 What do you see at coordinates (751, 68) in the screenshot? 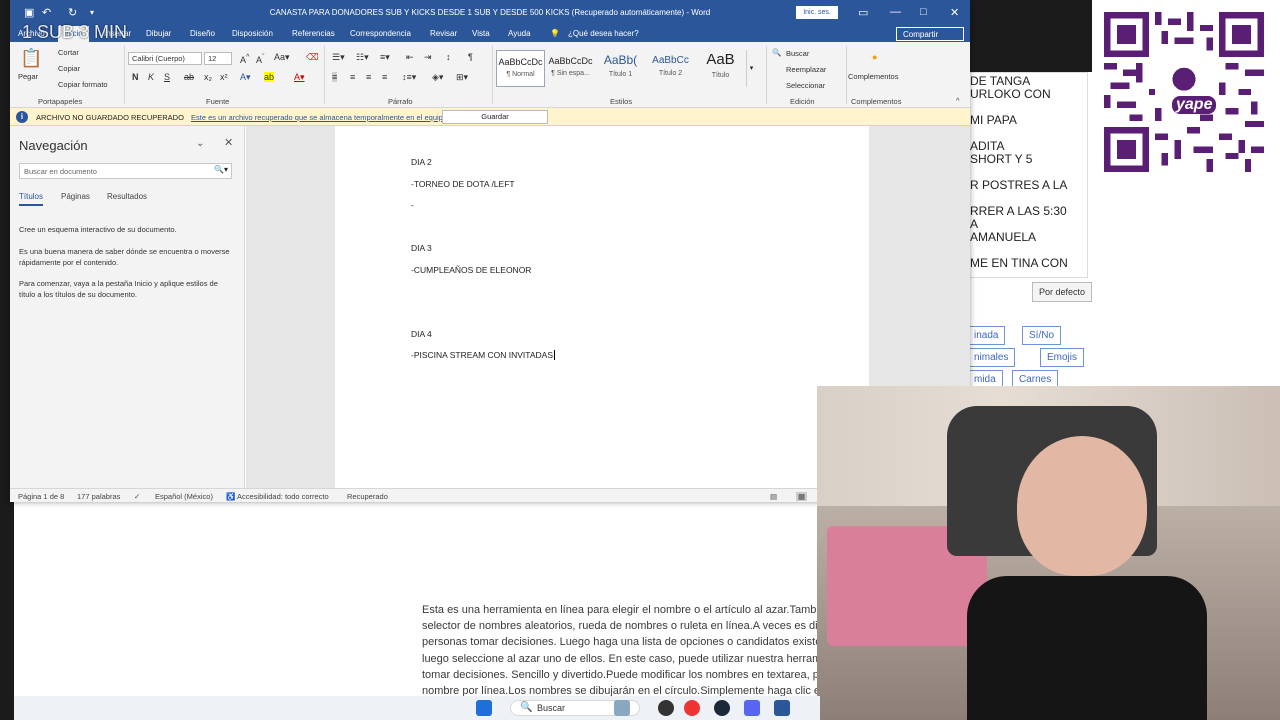
I see `styles-more-icon: ▾` at bounding box center [751, 68].